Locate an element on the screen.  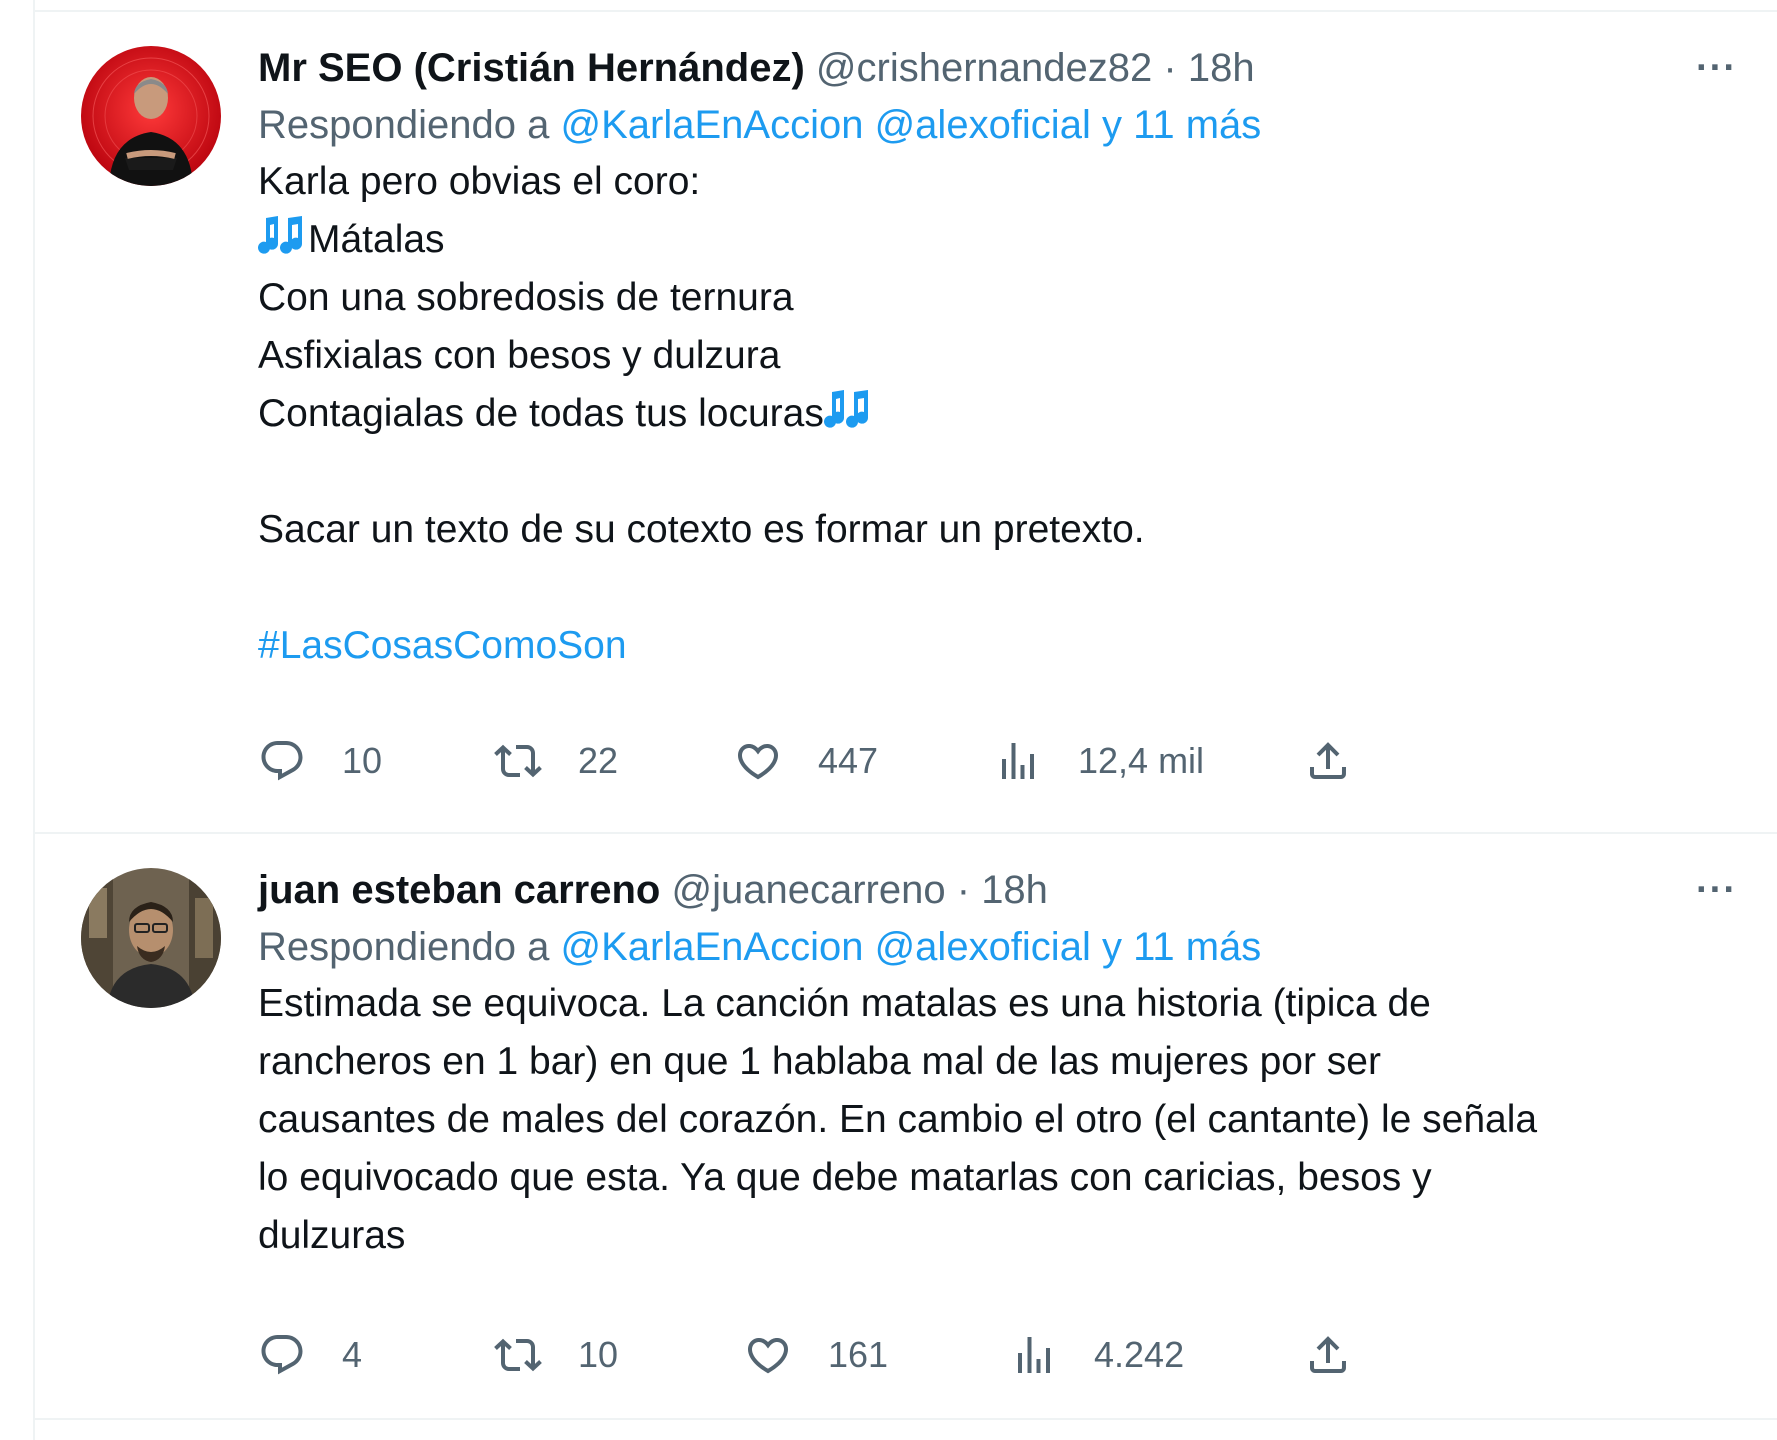
author-handle: @juanecarreno is located at coordinates (809, 890).